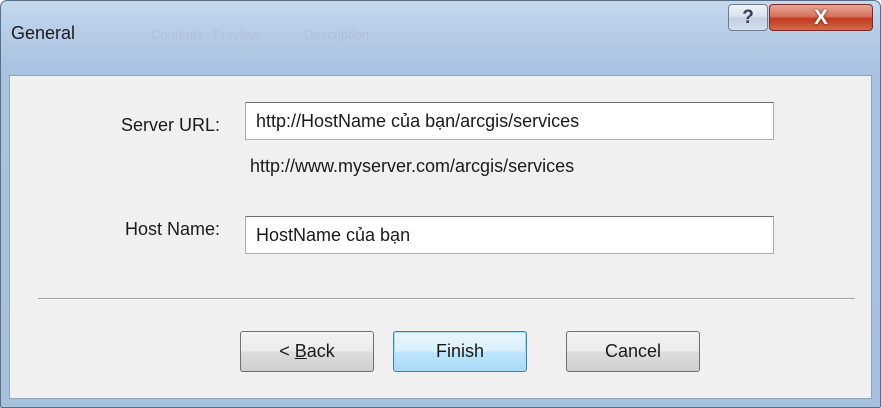 Image resolution: width=881 pixels, height=408 pixels. I want to click on host-name-input, so click(509, 235).